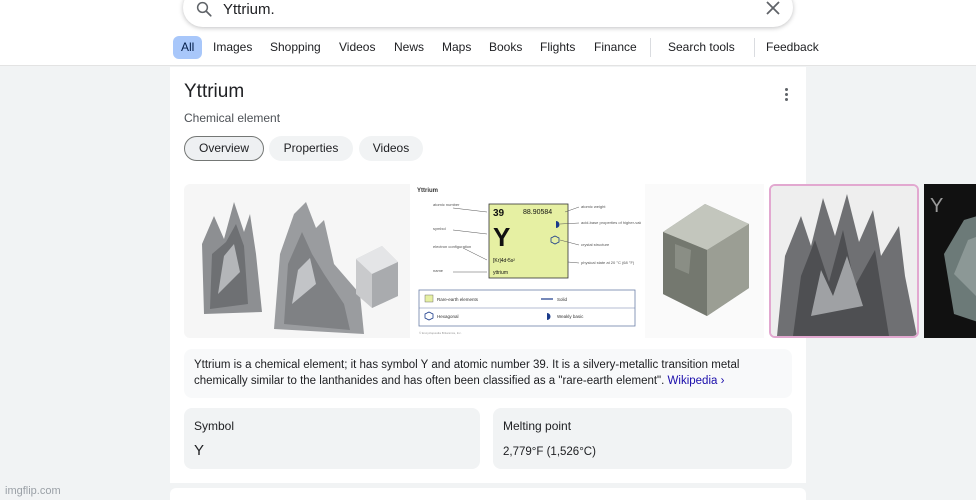 Image resolution: width=976 pixels, height=500 pixels. I want to click on element-card-name: Yttrium, so click(427, 191).